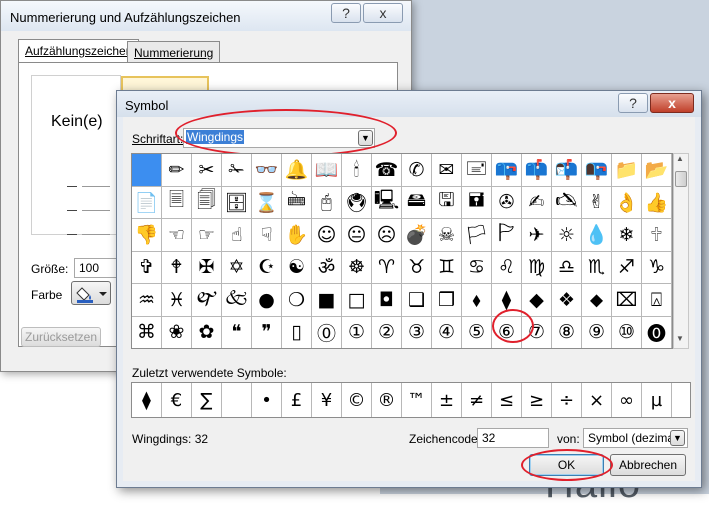 Image resolution: width=709 pixels, height=507 pixels. What do you see at coordinates (207, 202) in the screenshot?
I see `symbol-cell: 🗐` at bounding box center [207, 202].